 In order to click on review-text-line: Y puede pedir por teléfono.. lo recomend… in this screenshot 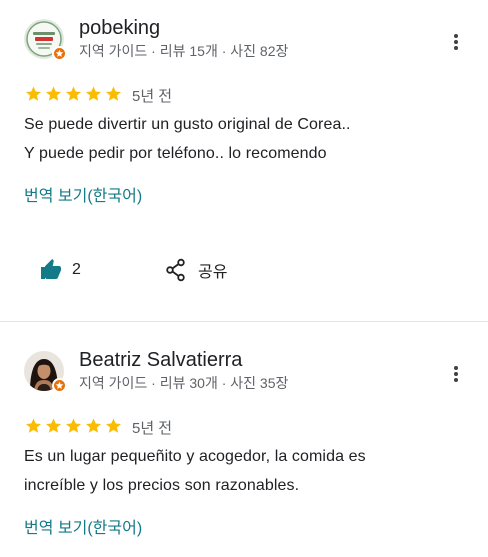, I will do `click(175, 153)`.